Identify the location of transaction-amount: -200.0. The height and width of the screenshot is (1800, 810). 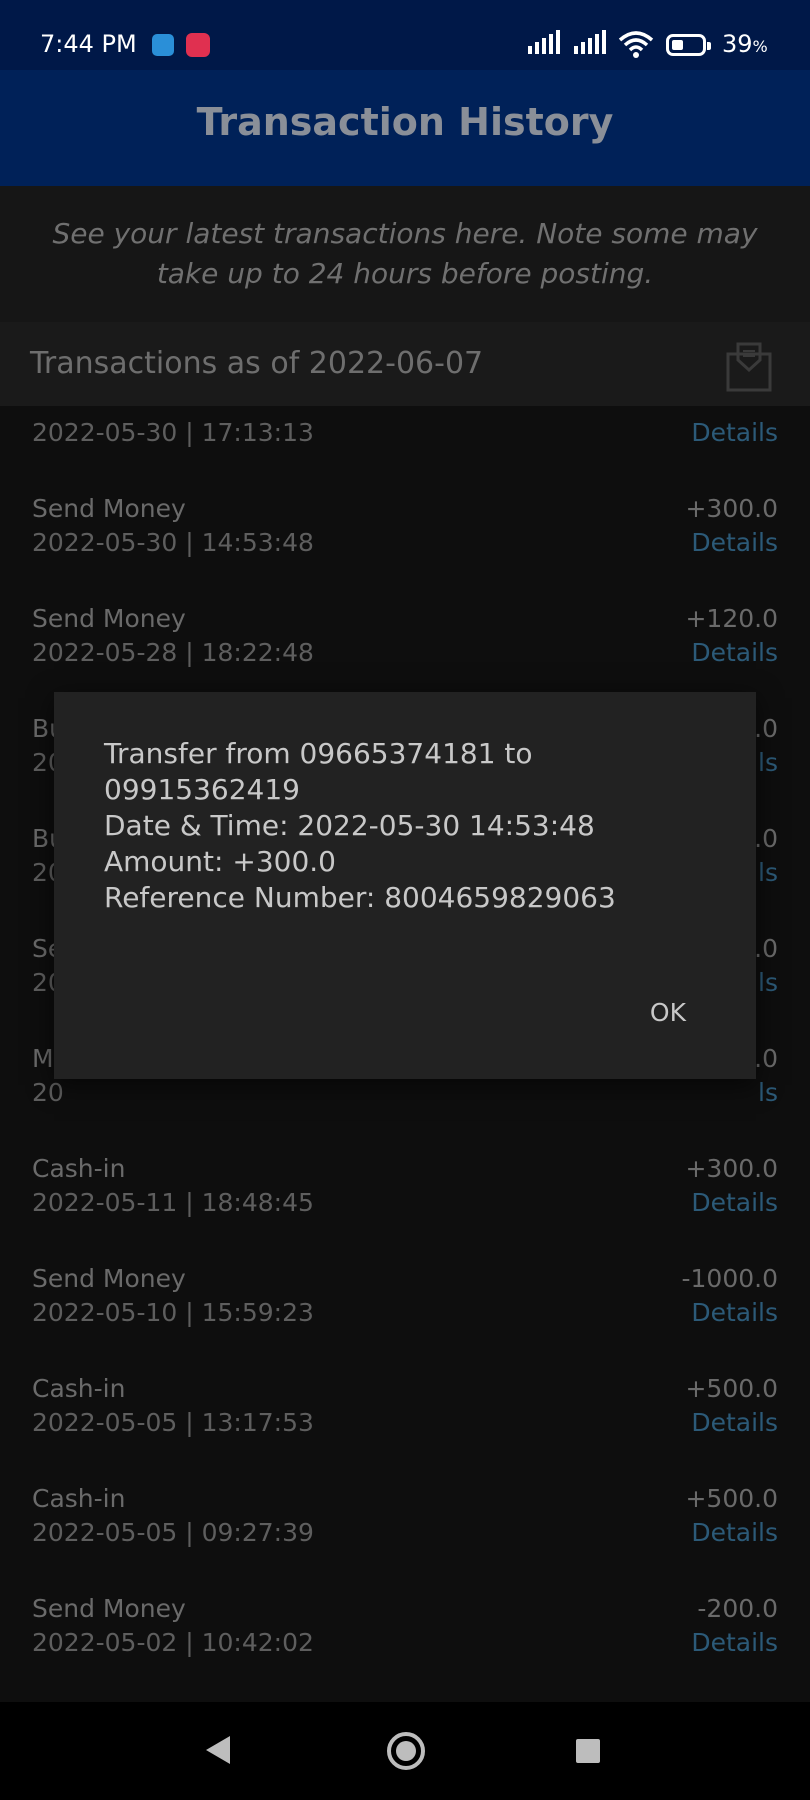
(737, 1608).